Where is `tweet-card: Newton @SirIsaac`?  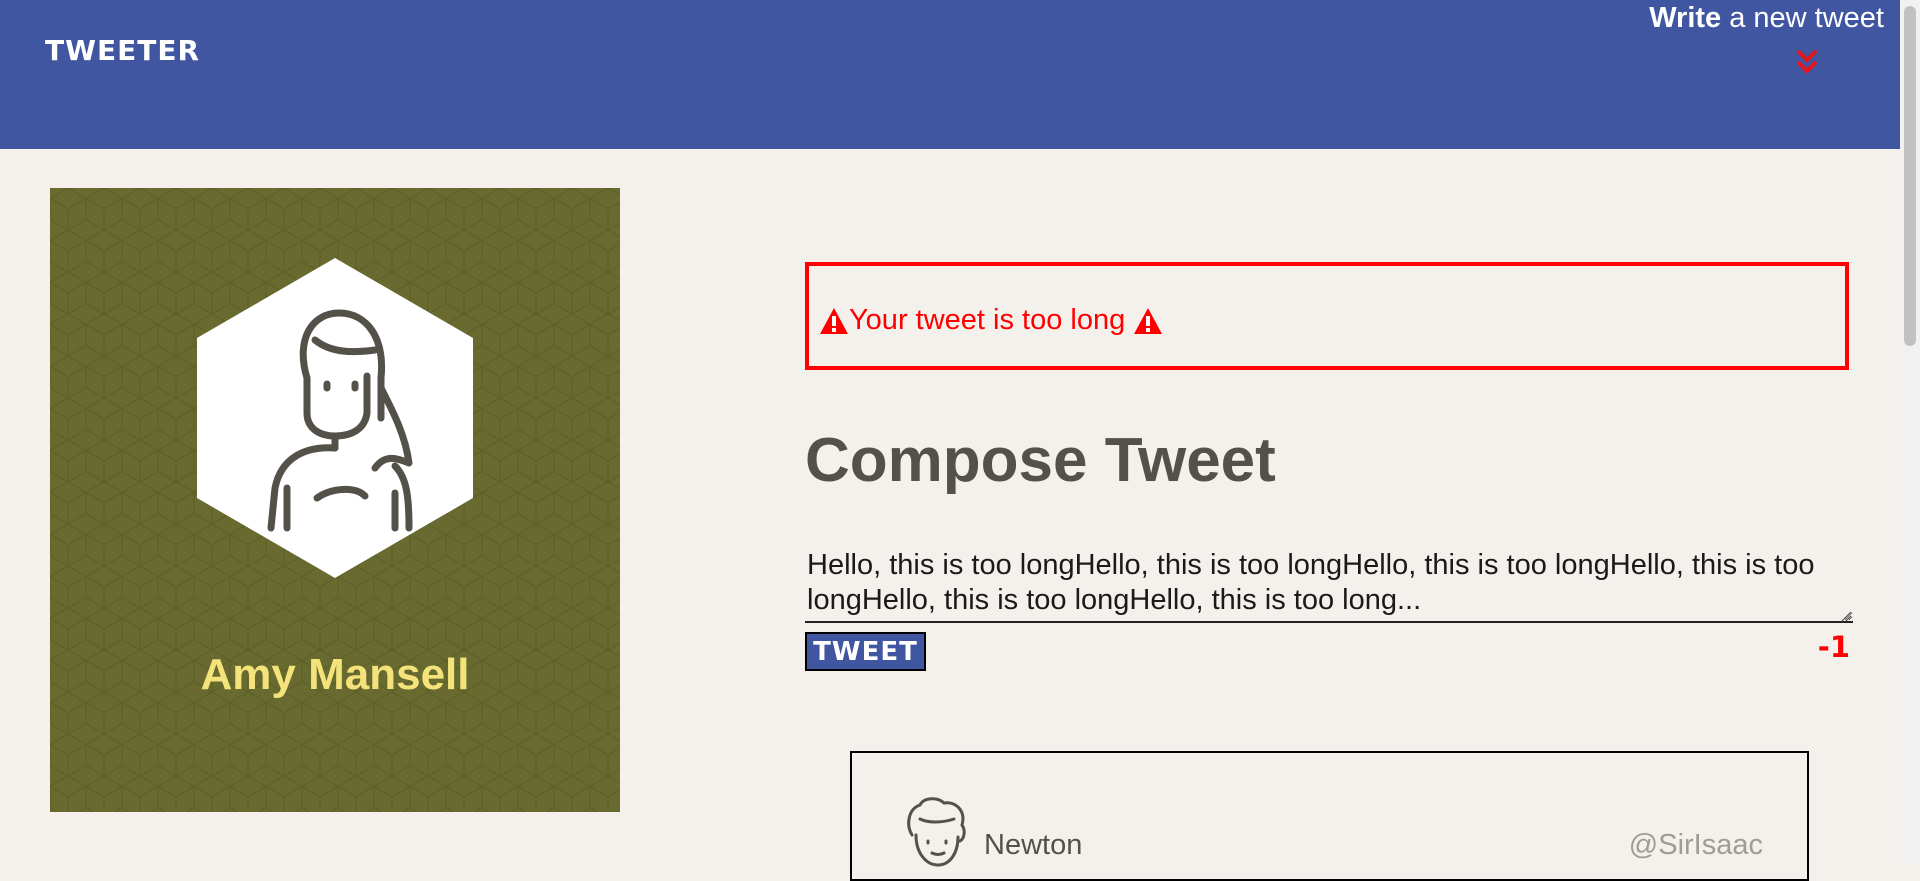
tweet-card: Newton @SirIsaac is located at coordinates (1329, 816).